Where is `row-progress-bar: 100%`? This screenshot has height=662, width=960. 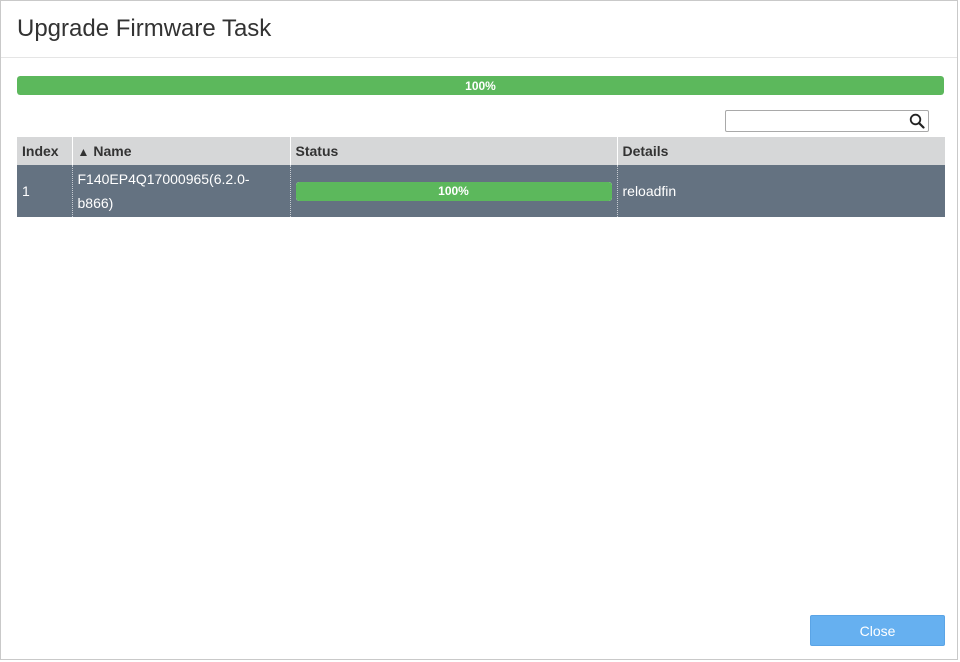
row-progress-bar: 100% is located at coordinates (453, 191).